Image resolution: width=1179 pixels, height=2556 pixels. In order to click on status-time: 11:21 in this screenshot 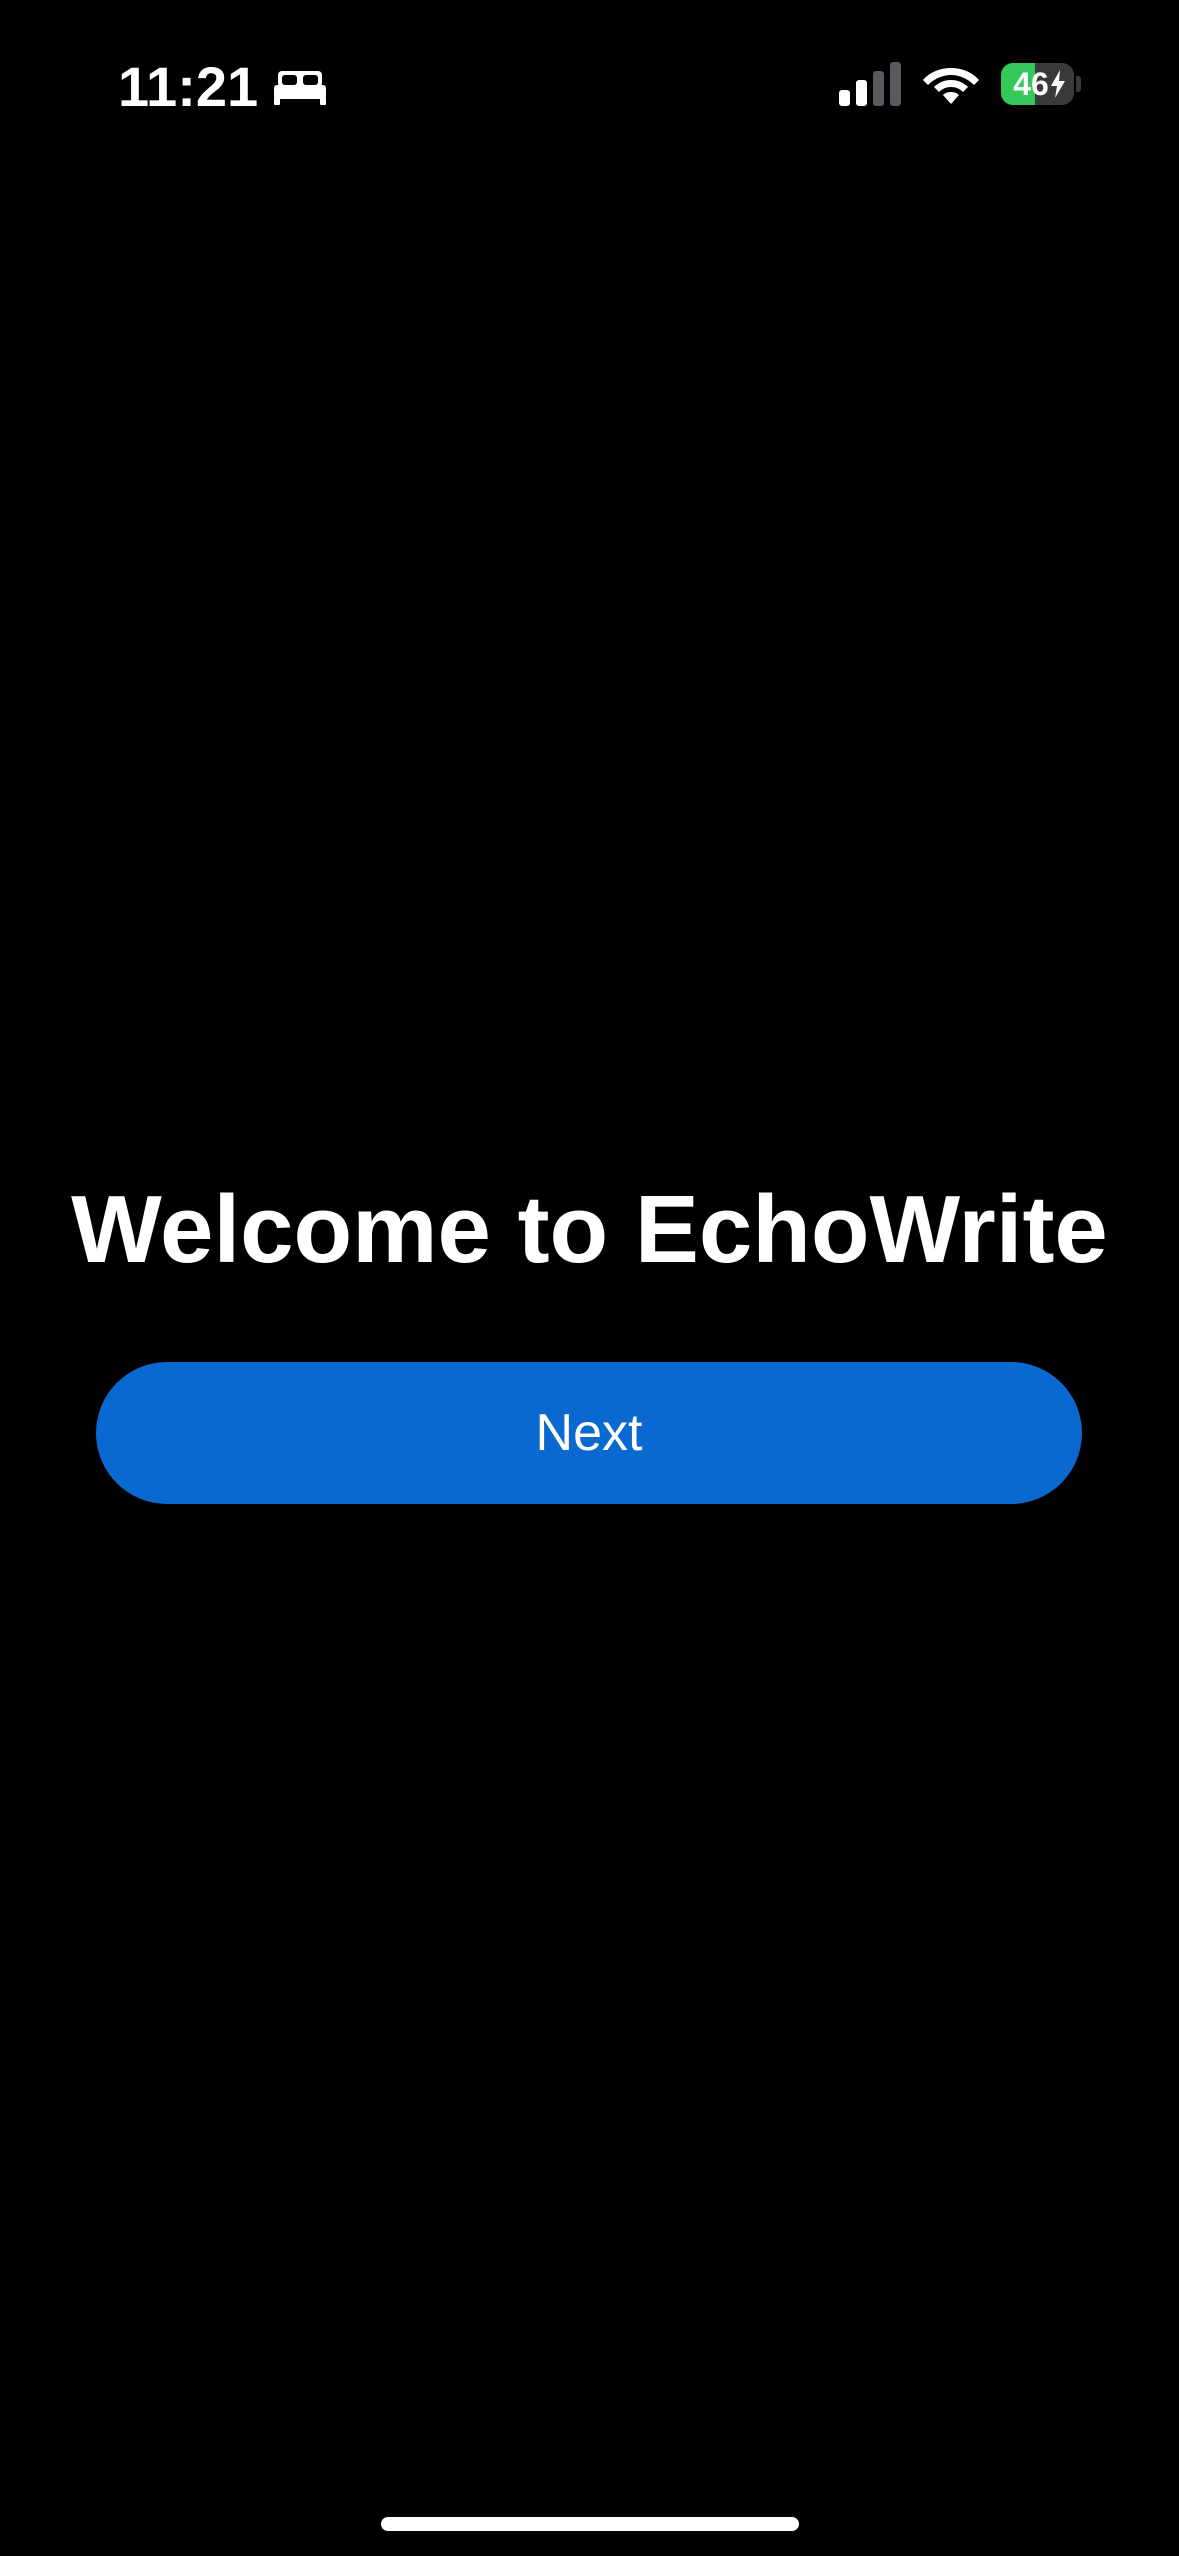, I will do `click(188, 86)`.